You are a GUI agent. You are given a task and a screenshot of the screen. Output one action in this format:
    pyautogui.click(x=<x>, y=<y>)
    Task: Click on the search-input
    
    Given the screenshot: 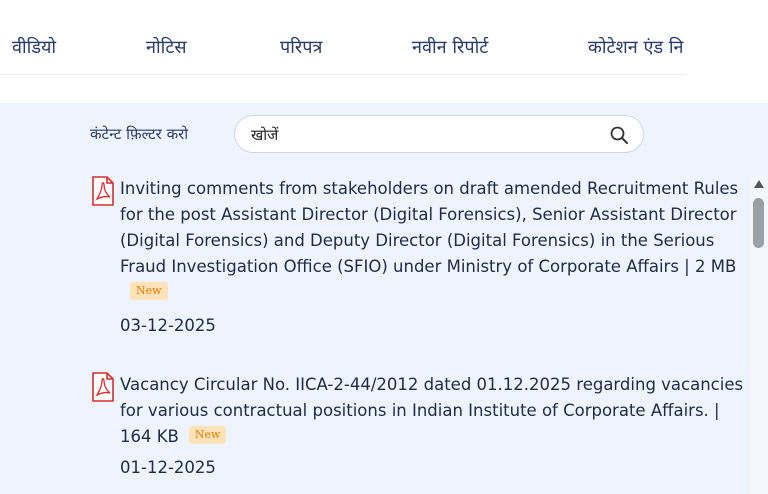 What is the action you would take?
    pyautogui.click(x=421, y=135)
    